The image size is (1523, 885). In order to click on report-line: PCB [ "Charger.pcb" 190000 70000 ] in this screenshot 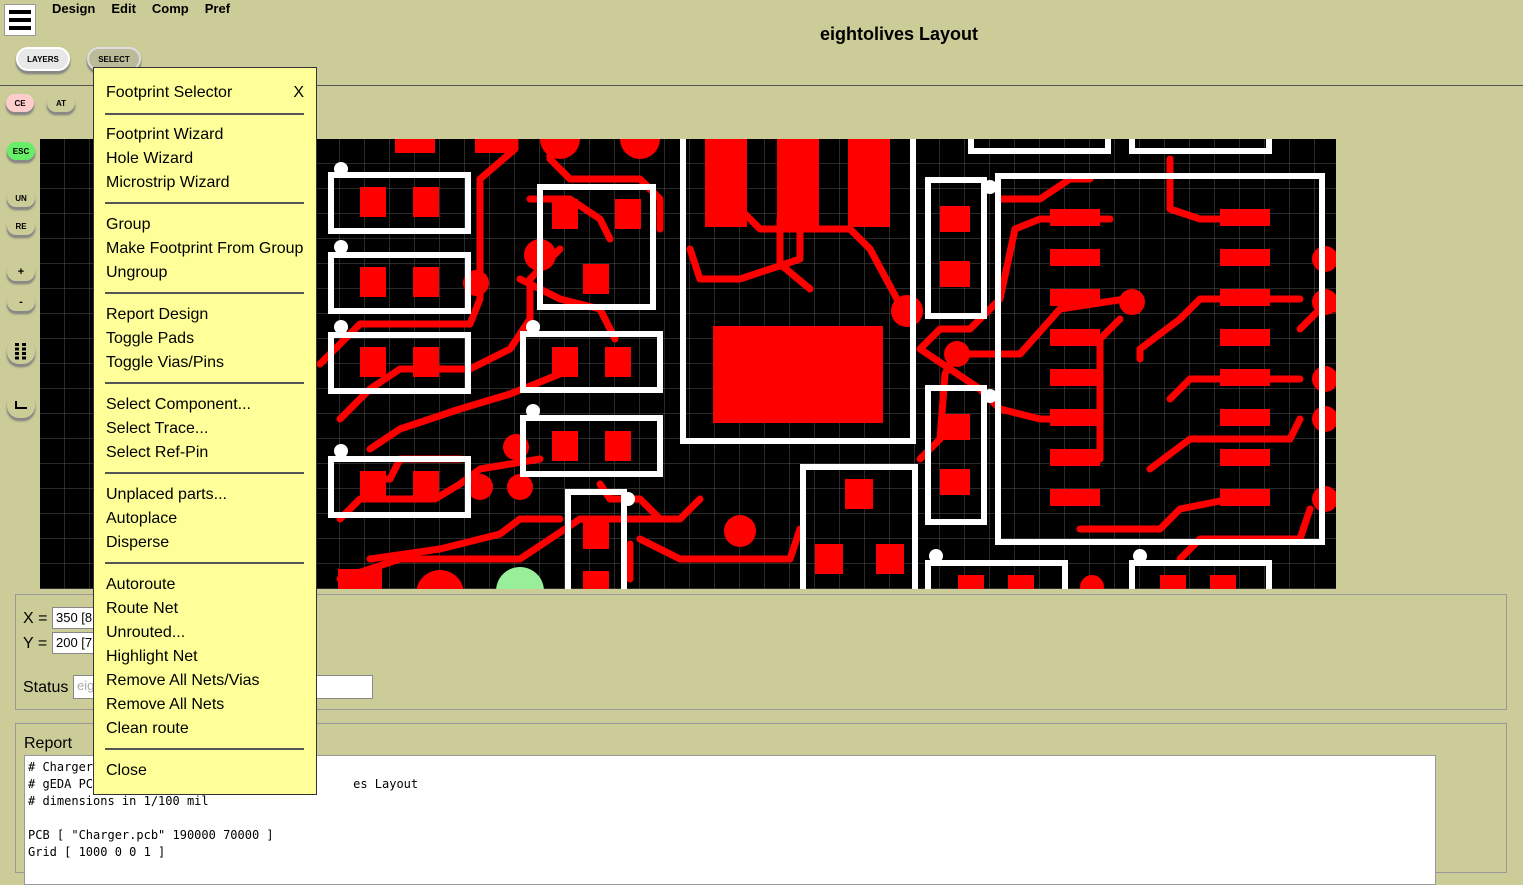, I will do `click(151, 835)`.